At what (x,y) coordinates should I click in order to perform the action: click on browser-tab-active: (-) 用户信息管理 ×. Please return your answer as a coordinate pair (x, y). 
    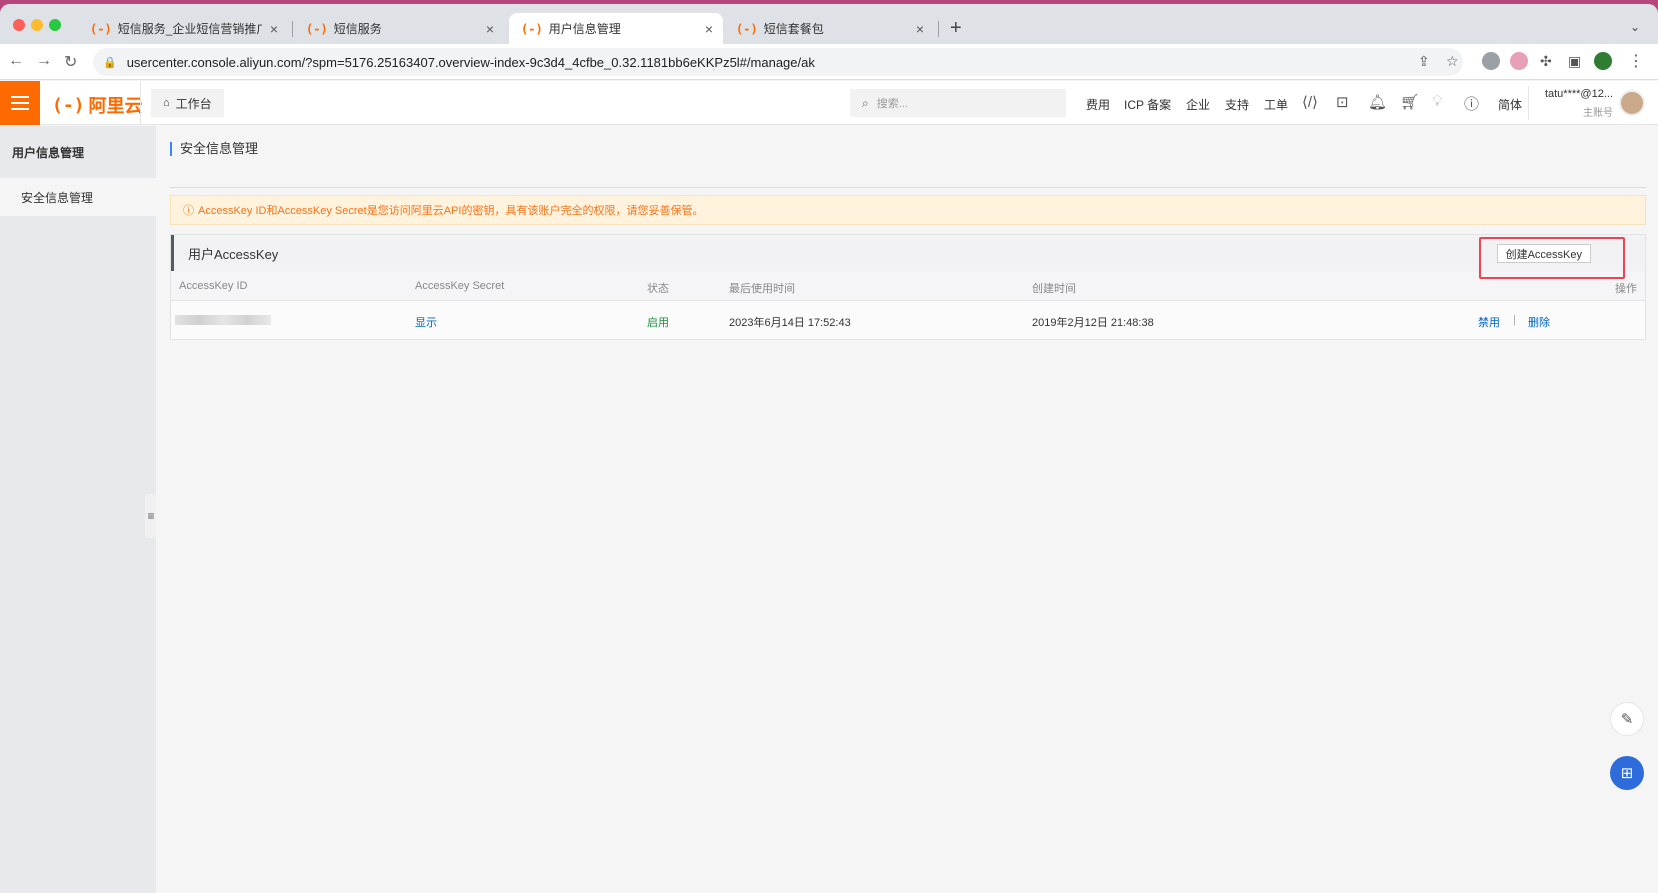
    Looking at the image, I should click on (616, 28).